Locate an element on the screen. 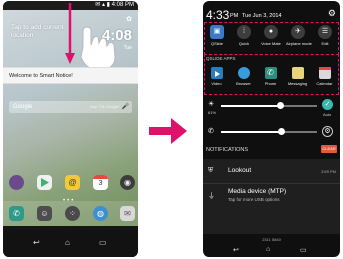 Image resolution: width=343 pixels, height=259 pixels. volume-knob is located at coordinates (281, 131).